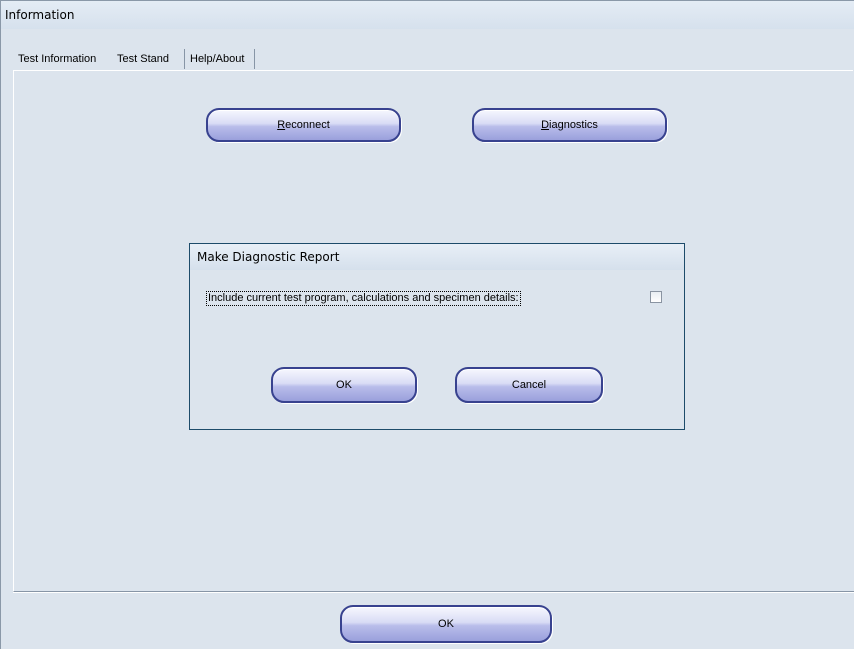  Describe the element at coordinates (446, 624) in the screenshot. I see `footer-ok-button: OK` at that location.